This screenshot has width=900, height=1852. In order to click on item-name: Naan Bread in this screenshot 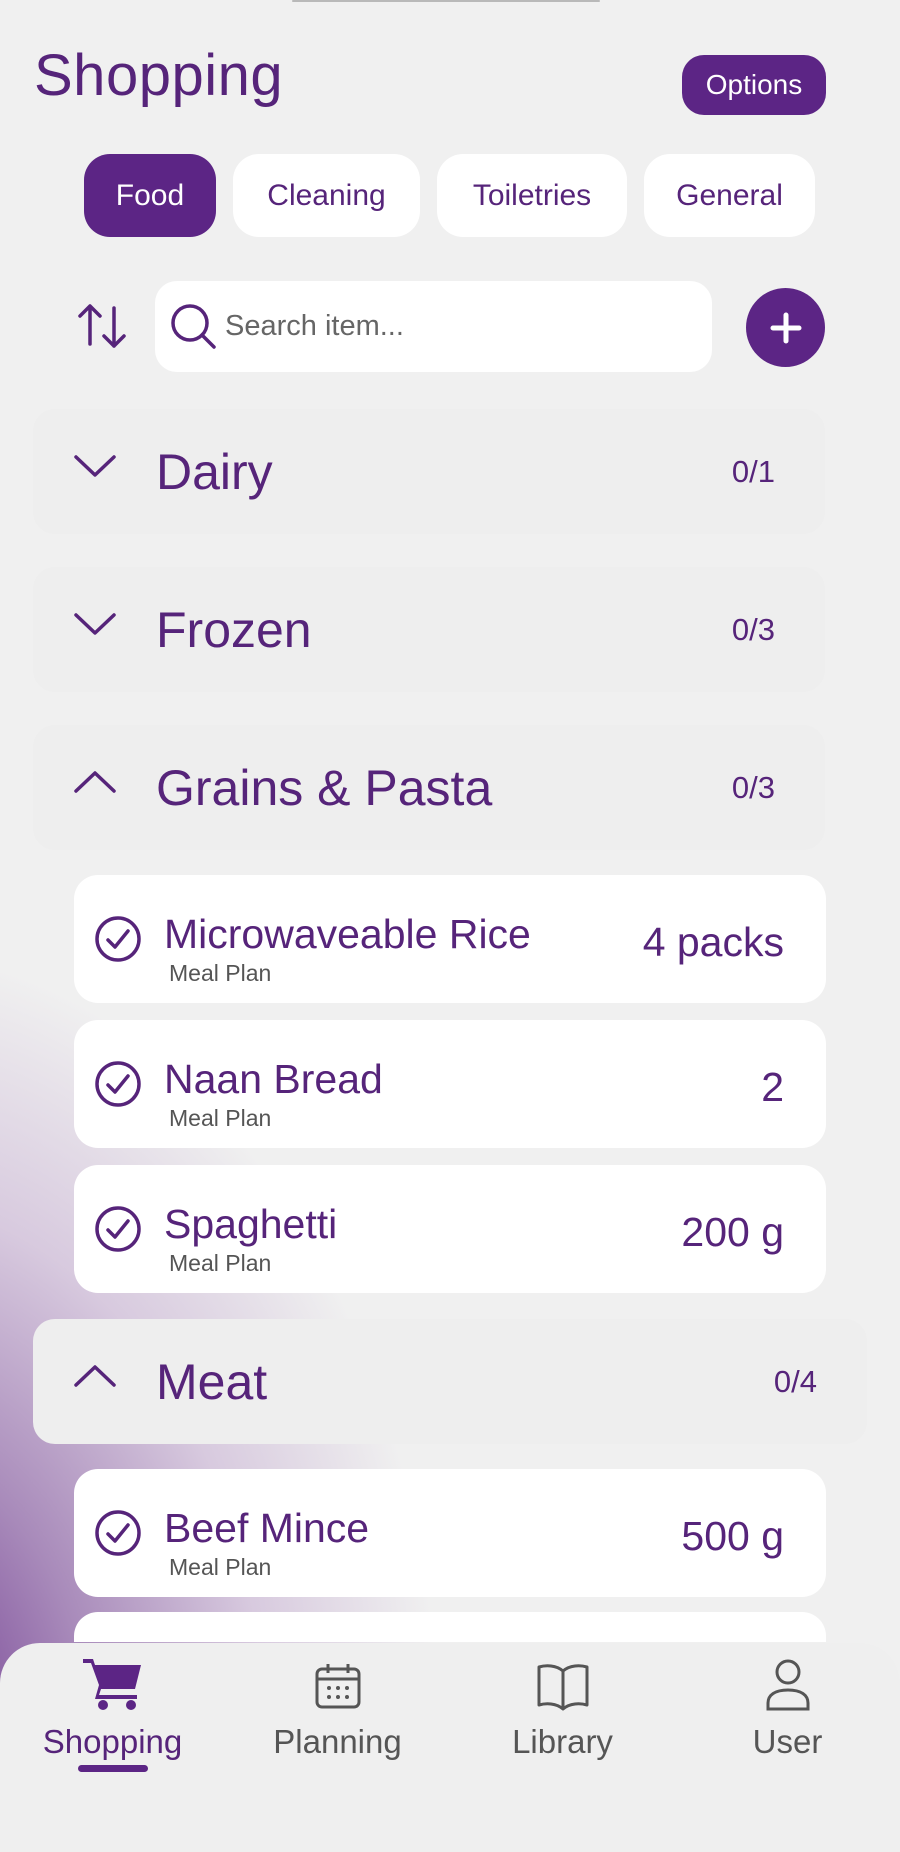, I will do `click(273, 1079)`.